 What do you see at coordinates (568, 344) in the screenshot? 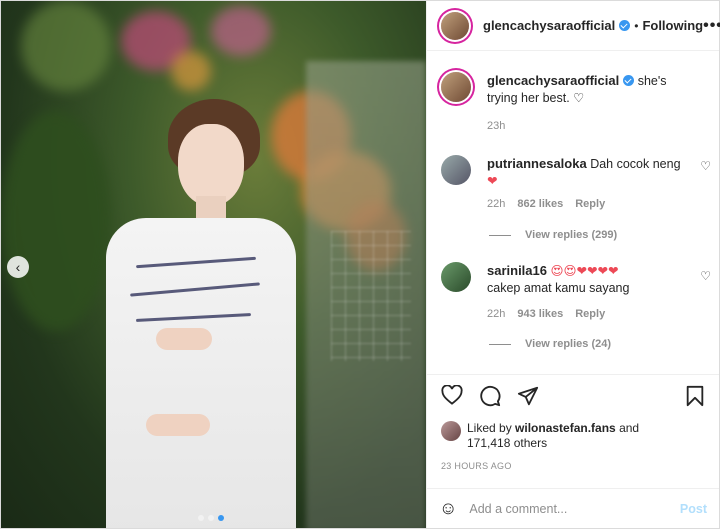
I see `view-replies-label: View replies (24)` at bounding box center [568, 344].